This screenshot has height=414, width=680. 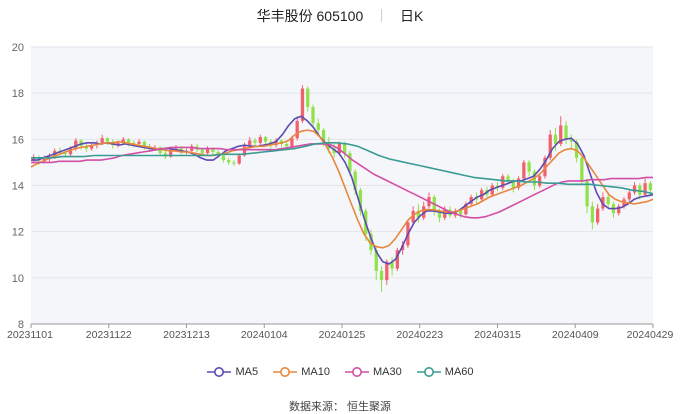 I want to click on legend-item-ma30: MA30, so click(x=373, y=372).